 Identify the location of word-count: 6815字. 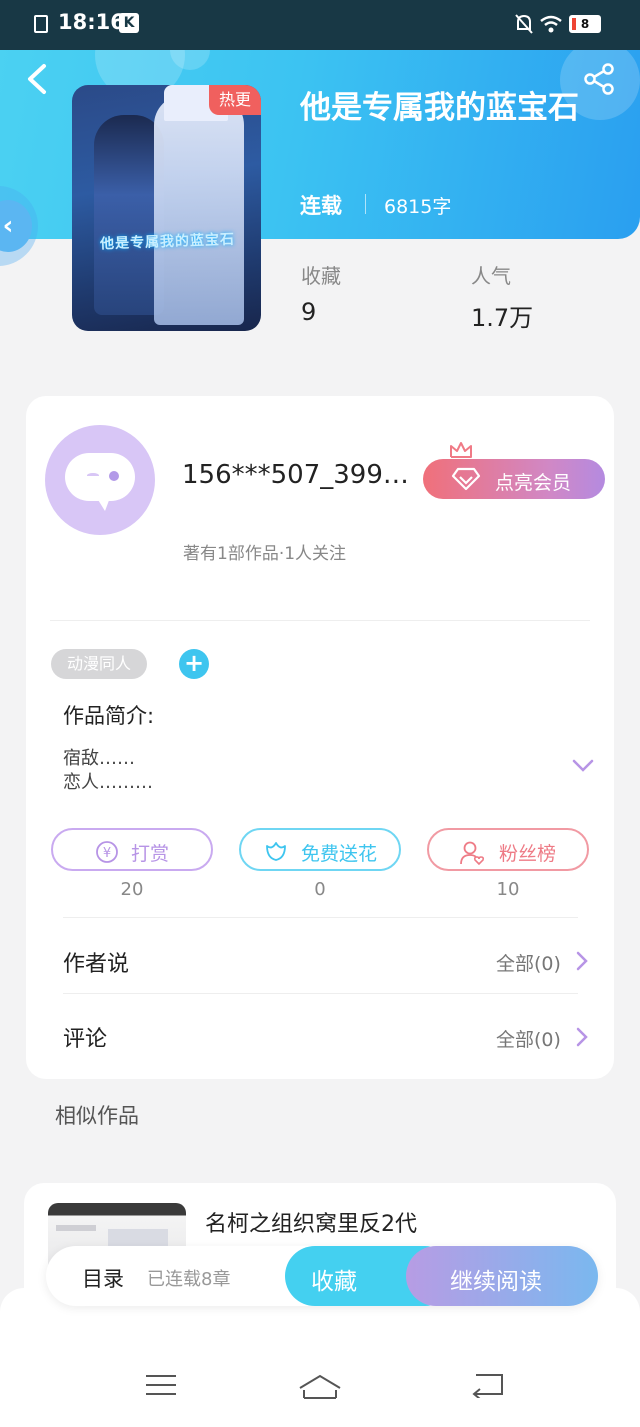
(418, 207).